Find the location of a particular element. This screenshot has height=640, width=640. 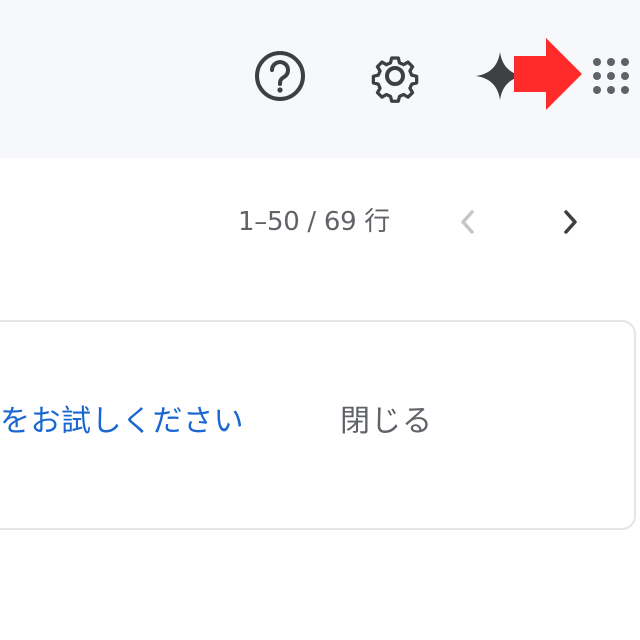

help-button is located at coordinates (280, 76).